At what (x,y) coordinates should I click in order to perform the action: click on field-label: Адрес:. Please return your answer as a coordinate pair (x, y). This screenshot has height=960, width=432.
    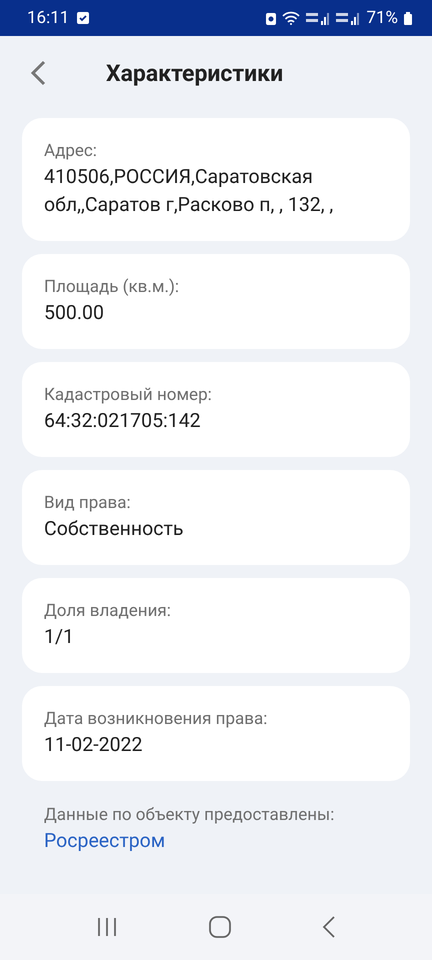
    Looking at the image, I should click on (71, 151).